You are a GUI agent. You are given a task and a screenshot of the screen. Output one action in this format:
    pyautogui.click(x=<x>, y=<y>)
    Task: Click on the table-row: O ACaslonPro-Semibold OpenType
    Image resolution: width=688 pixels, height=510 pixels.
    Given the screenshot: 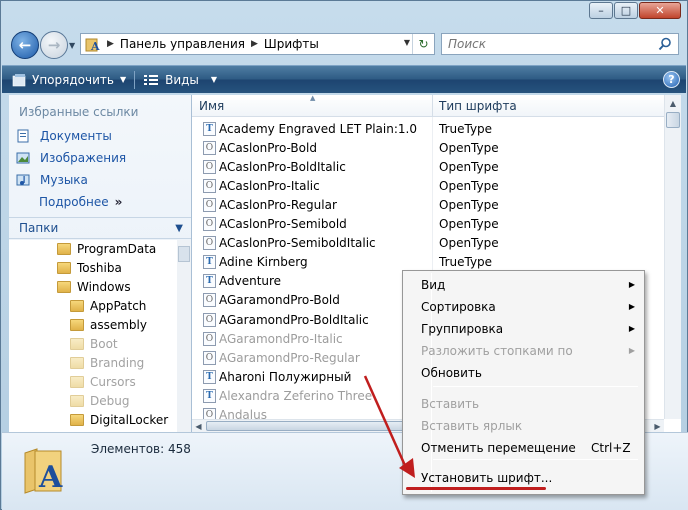 What is the action you would take?
    pyautogui.click(x=428, y=224)
    